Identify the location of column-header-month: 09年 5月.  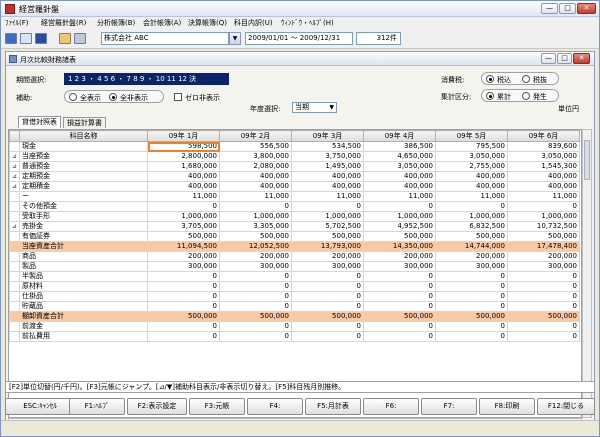
(471, 136).